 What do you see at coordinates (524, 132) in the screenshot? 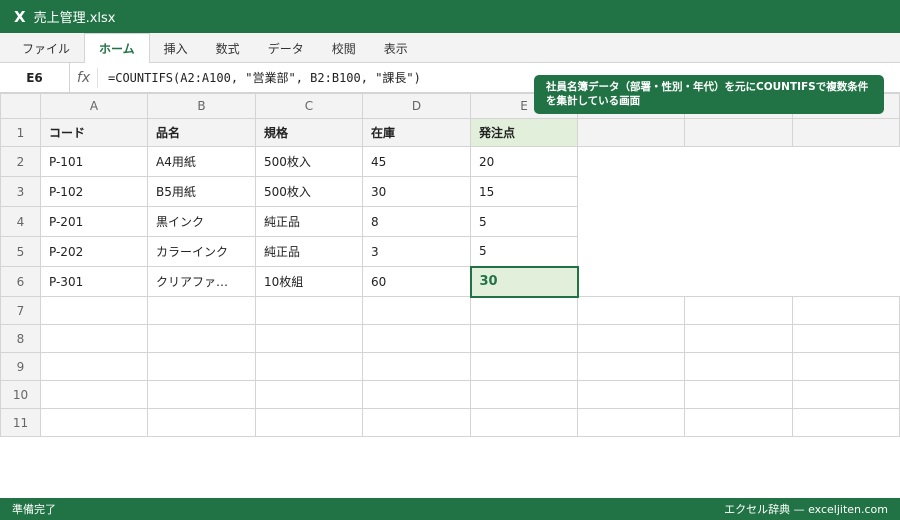
I see `header-cell-reorder: 発注点` at bounding box center [524, 132].